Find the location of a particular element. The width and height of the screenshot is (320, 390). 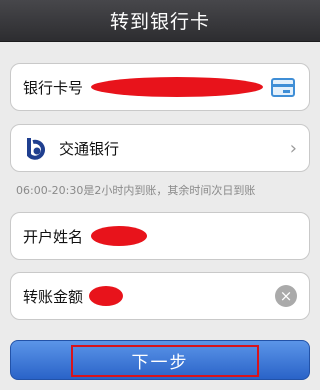

redacted-amount is located at coordinates (106, 296).